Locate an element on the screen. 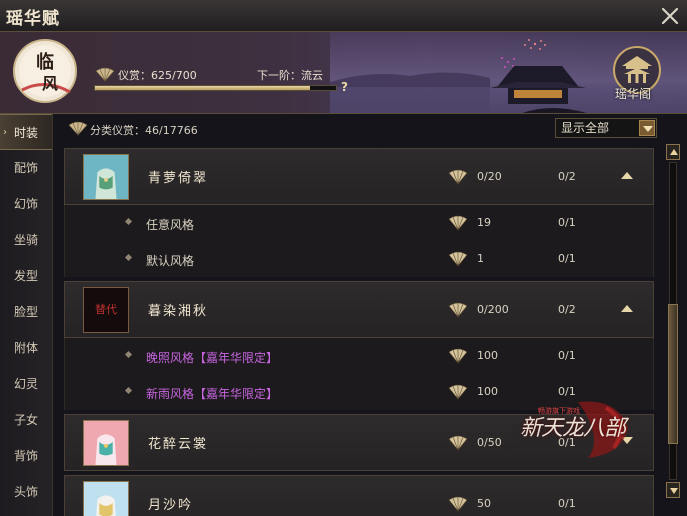  outfit-name: 月沙吟 is located at coordinates (171, 505).